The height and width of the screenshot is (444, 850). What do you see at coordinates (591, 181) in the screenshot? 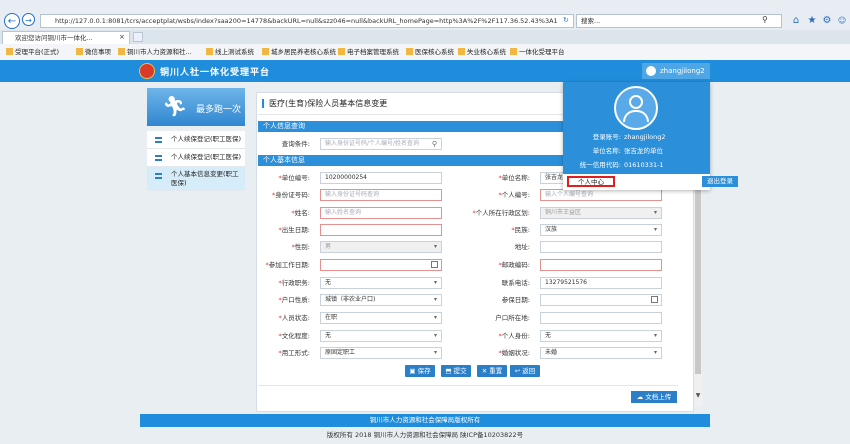
I see `personal-center-button: 个人中心` at bounding box center [591, 181].